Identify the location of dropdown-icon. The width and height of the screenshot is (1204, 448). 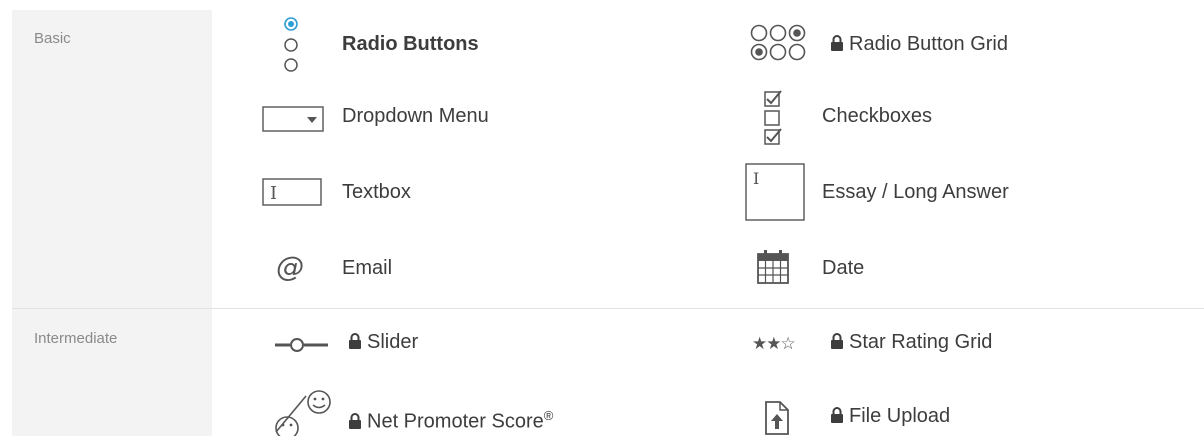
(293, 119).